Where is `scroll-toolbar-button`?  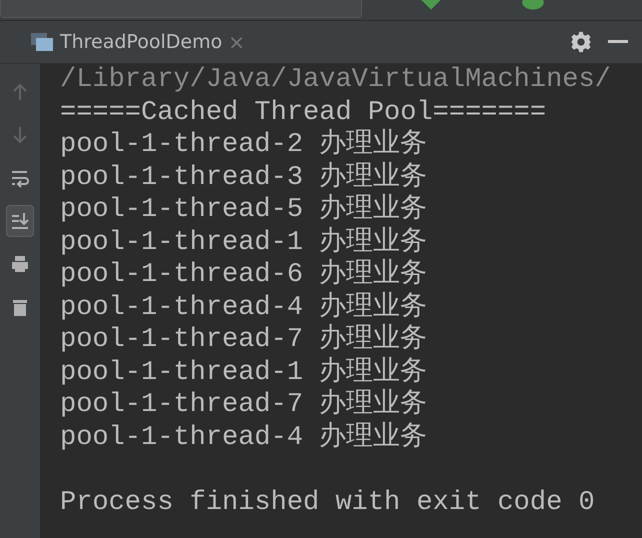
scroll-toolbar-button is located at coordinates (20, 221).